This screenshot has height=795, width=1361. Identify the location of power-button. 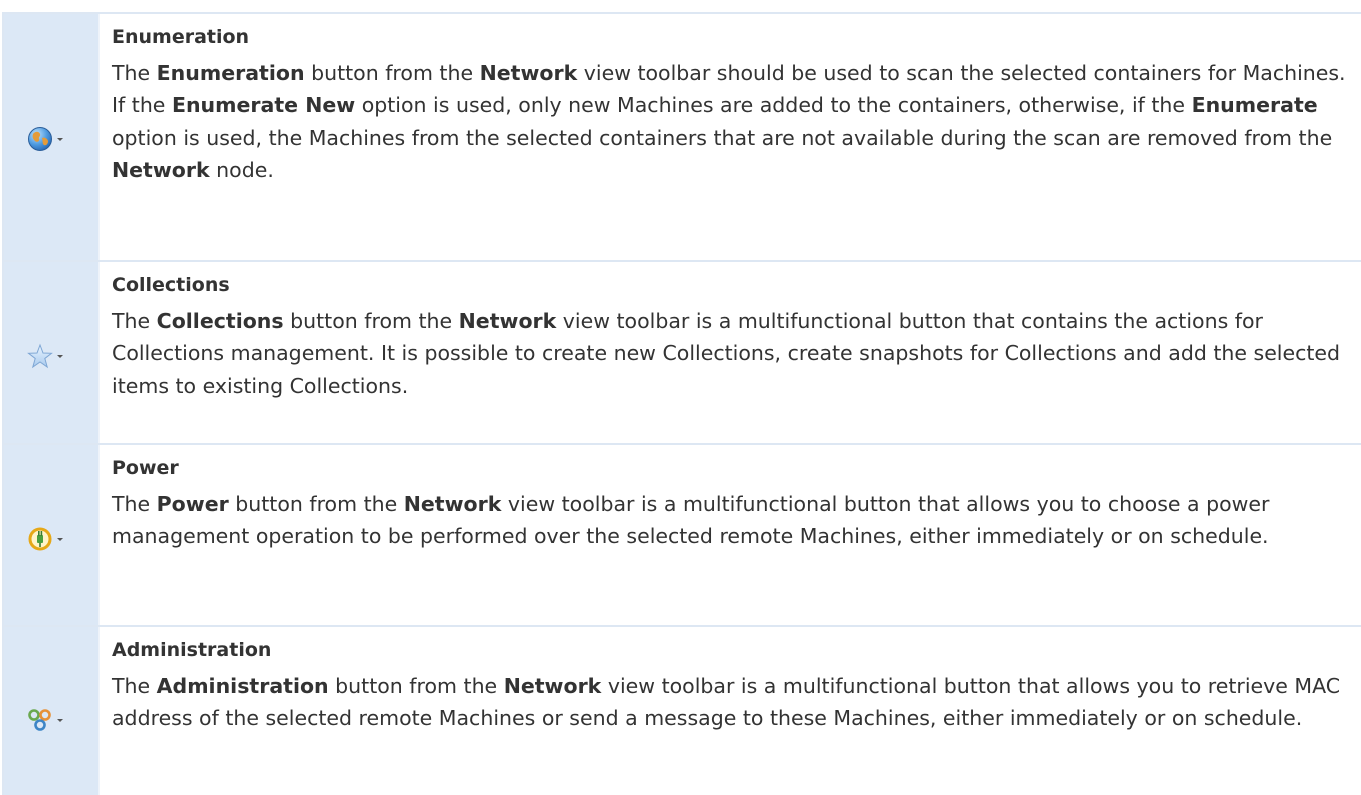
(57, 539).